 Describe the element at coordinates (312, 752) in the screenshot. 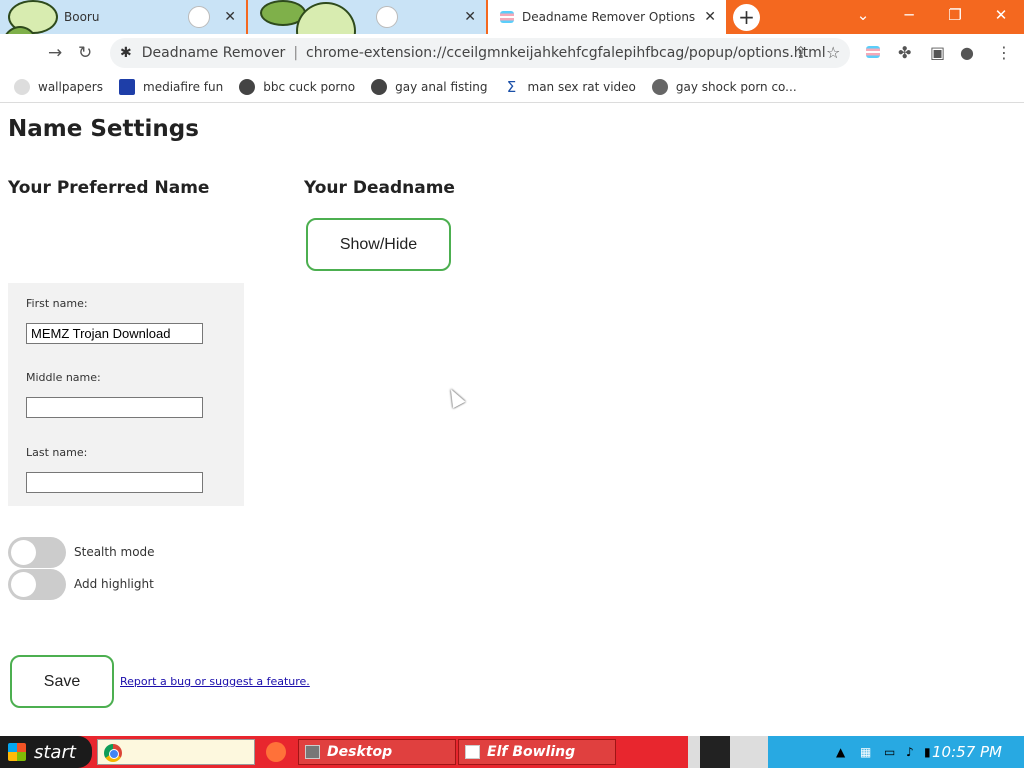

I see `desktop-icon` at that location.